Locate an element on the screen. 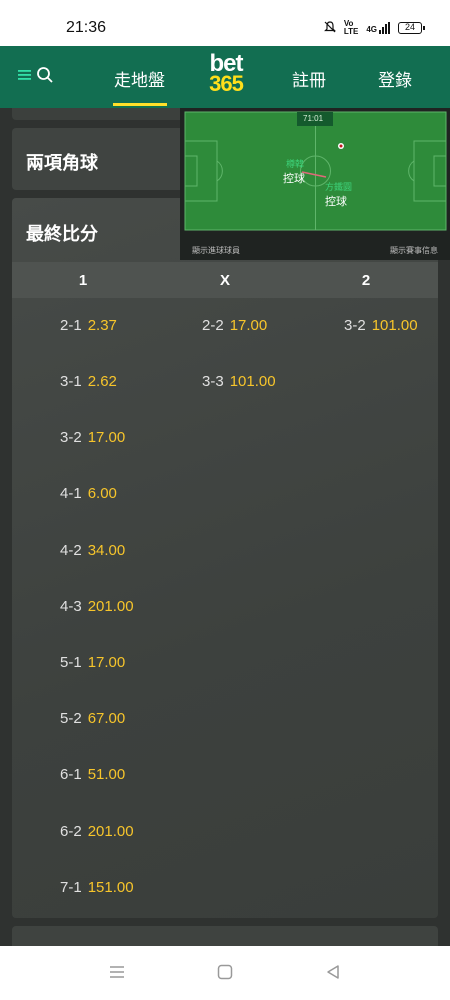 This screenshot has height=1000, width=450. mute-icon is located at coordinates (329, 28).